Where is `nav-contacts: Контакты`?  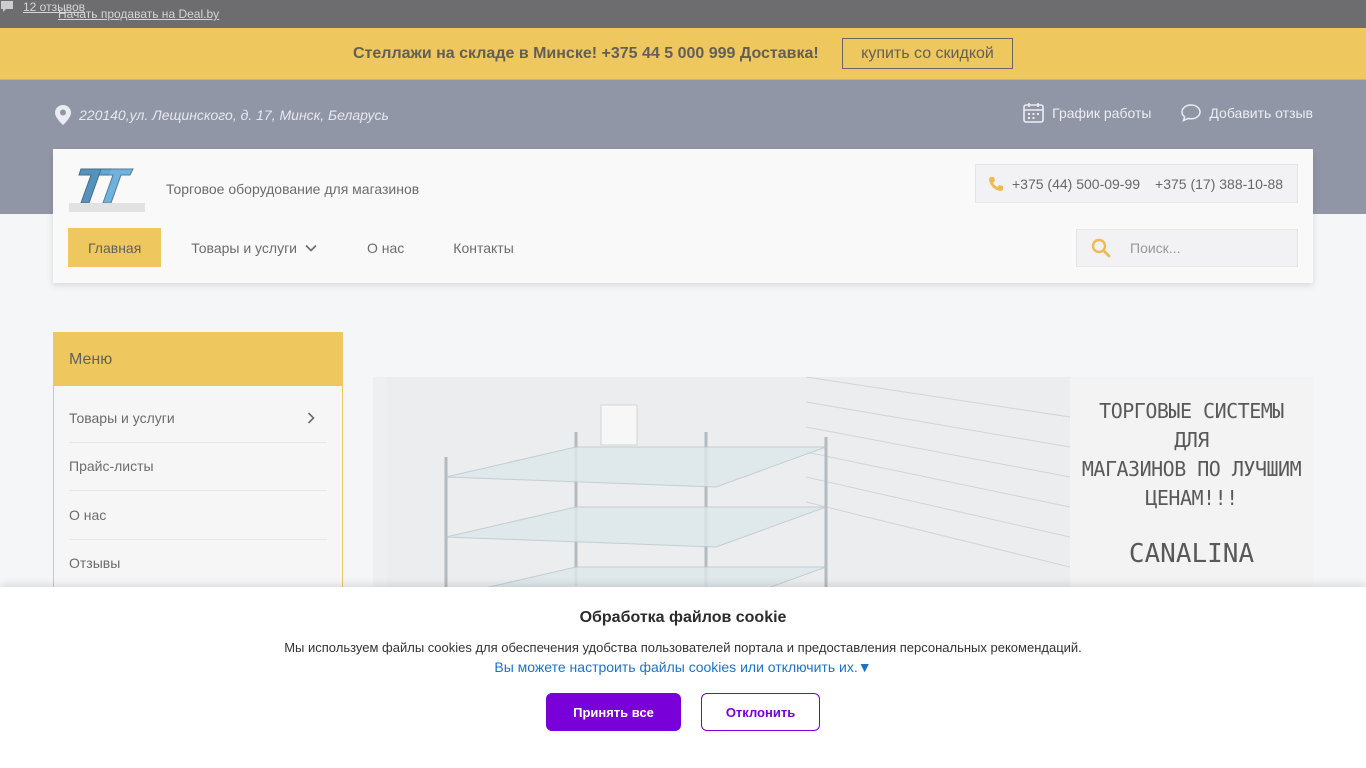 nav-contacts: Контакты is located at coordinates (483, 247).